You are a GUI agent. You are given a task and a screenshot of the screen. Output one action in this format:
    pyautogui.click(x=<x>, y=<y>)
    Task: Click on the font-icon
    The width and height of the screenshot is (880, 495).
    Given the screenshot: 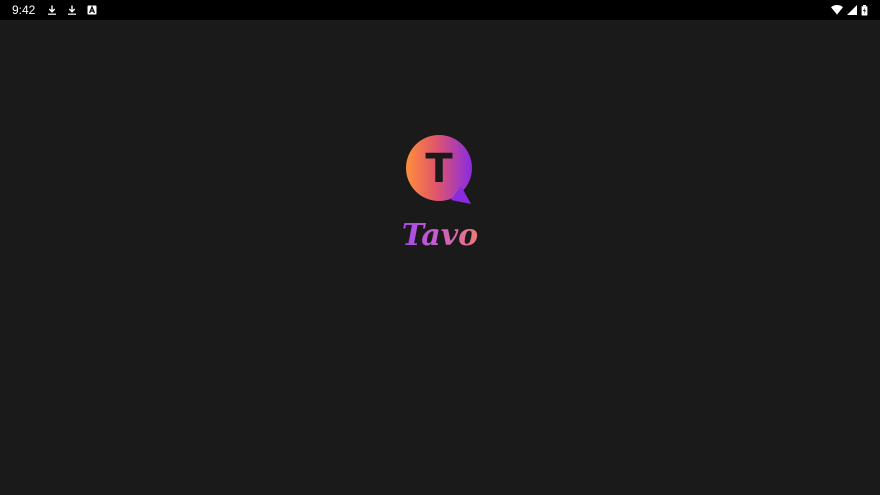 What is the action you would take?
    pyautogui.click(x=92, y=10)
    